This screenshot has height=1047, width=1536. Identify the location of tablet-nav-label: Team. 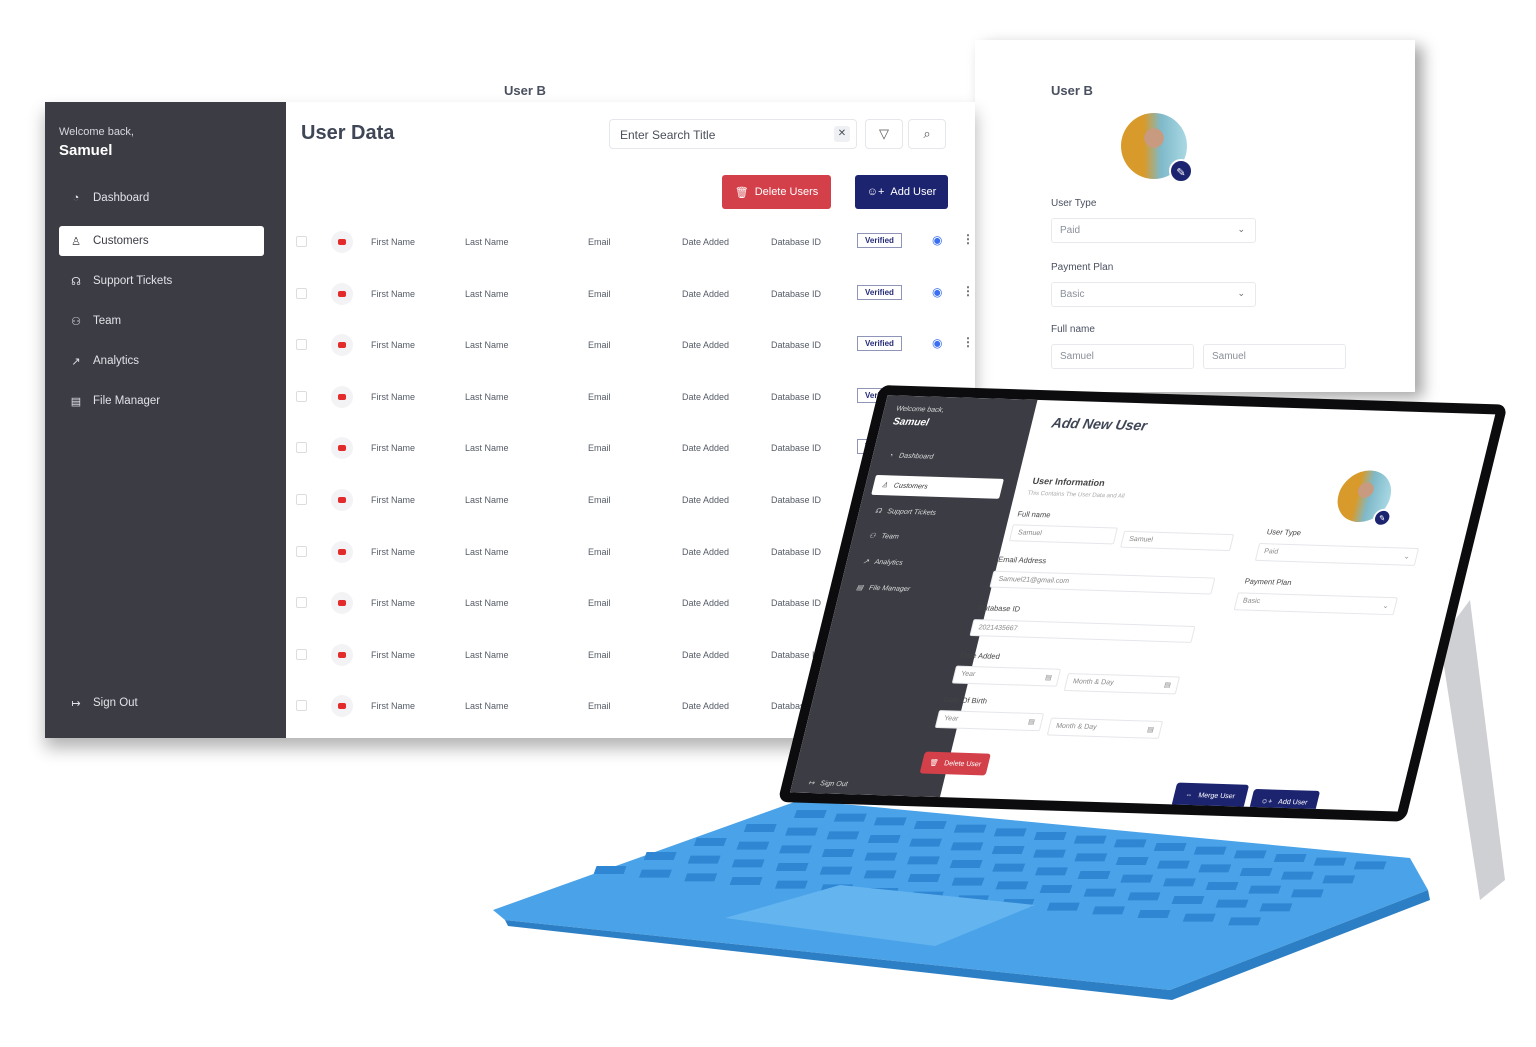
(890, 536).